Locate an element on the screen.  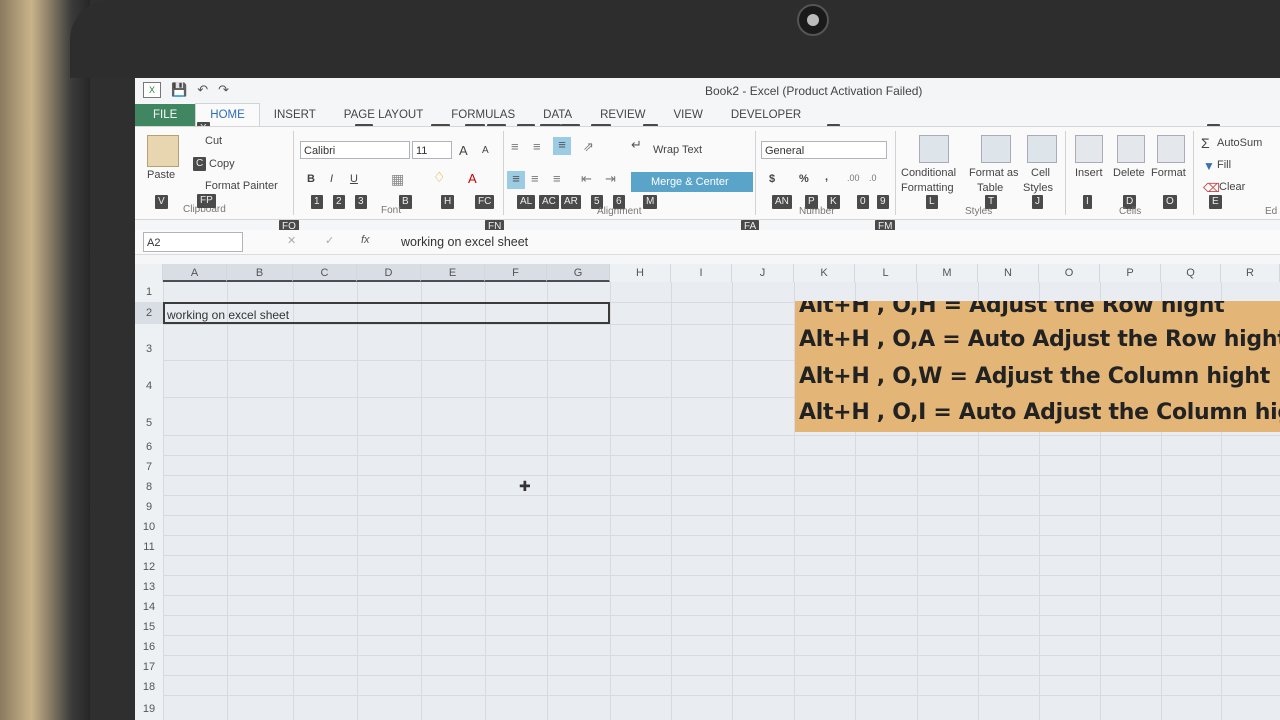
paste-button: Paste is located at coordinates (161, 175).